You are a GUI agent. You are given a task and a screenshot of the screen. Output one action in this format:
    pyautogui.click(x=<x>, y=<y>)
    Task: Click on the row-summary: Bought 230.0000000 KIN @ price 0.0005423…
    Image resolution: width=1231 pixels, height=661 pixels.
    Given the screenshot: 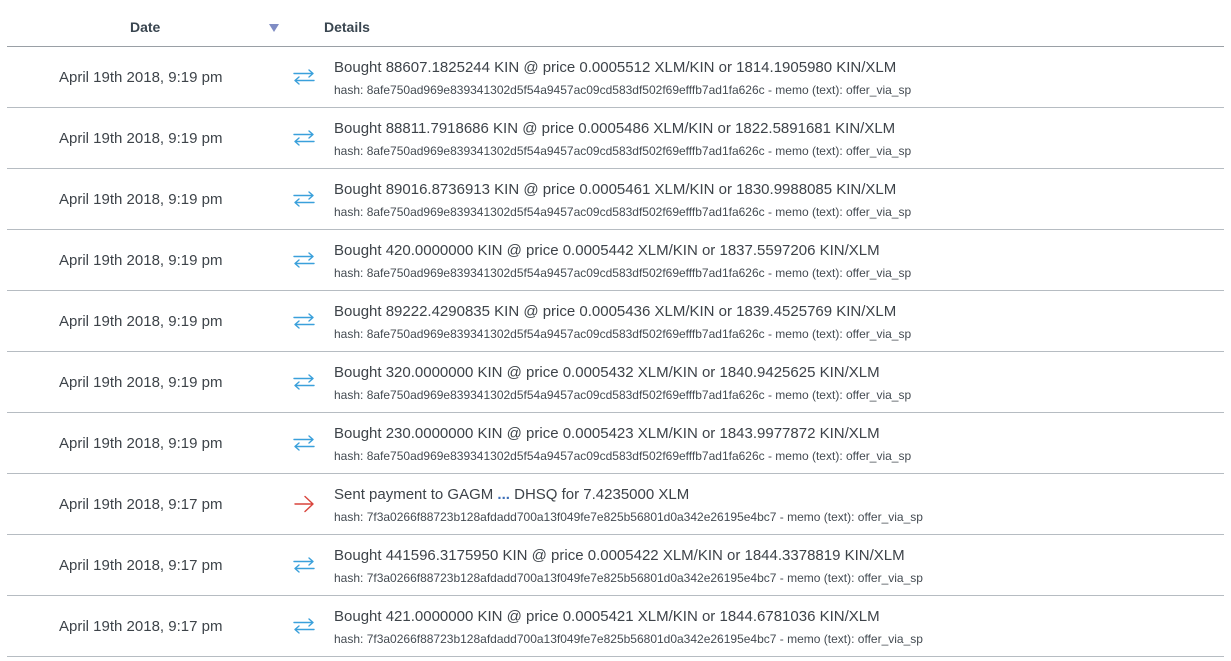 What is the action you would take?
    pyautogui.click(x=607, y=433)
    